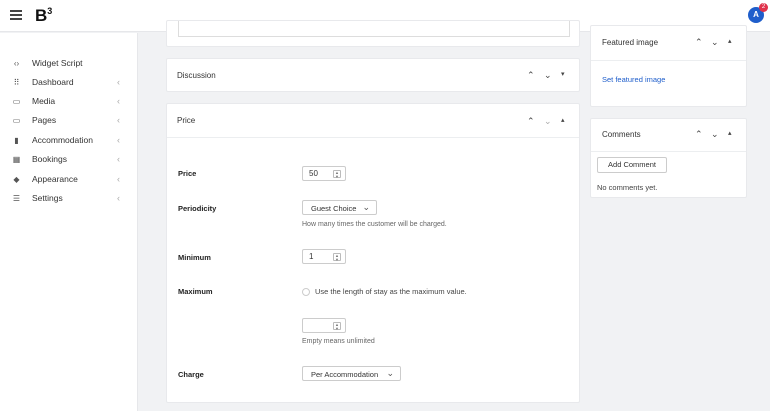 Image resolution: width=770 pixels, height=411 pixels. What do you see at coordinates (53, 82) in the screenshot?
I see `sidebar-item-label: Dashboard` at bounding box center [53, 82].